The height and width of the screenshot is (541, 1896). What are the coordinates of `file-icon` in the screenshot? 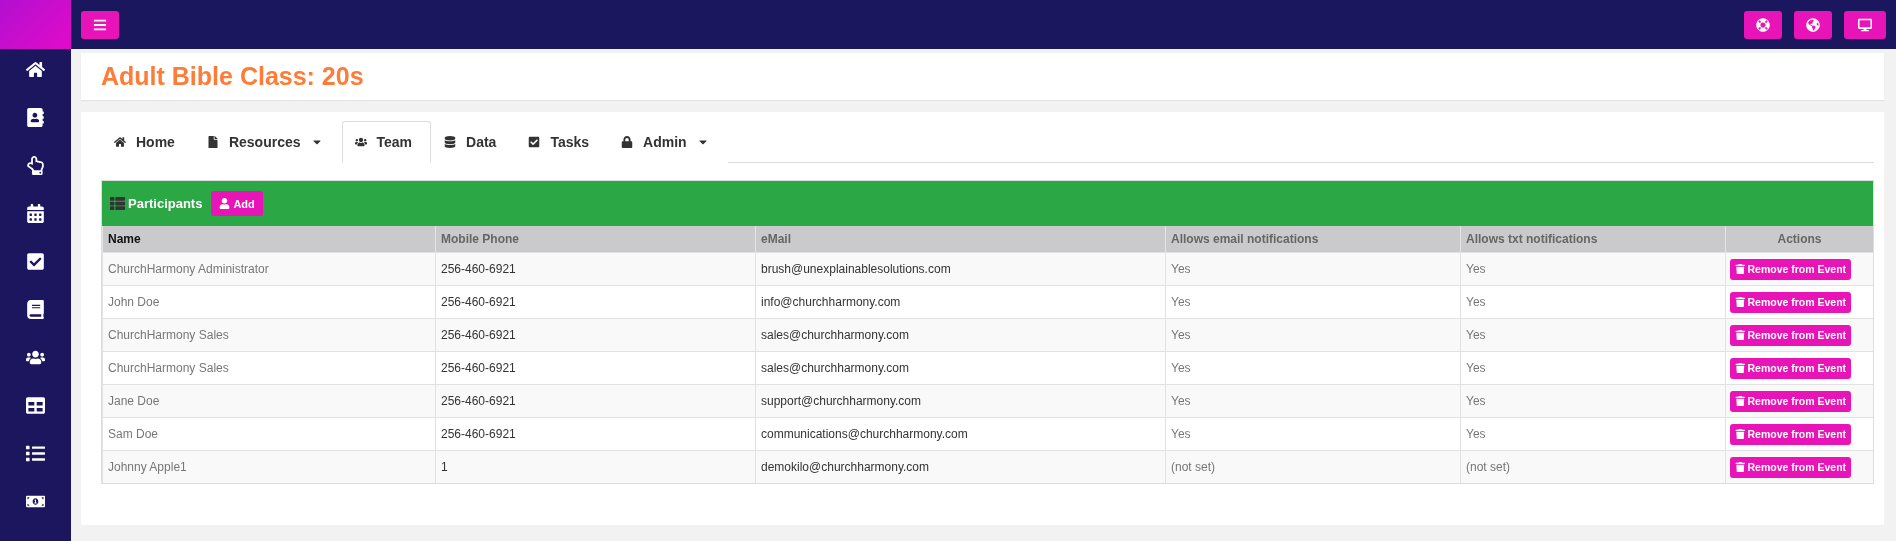 It's located at (212, 142).